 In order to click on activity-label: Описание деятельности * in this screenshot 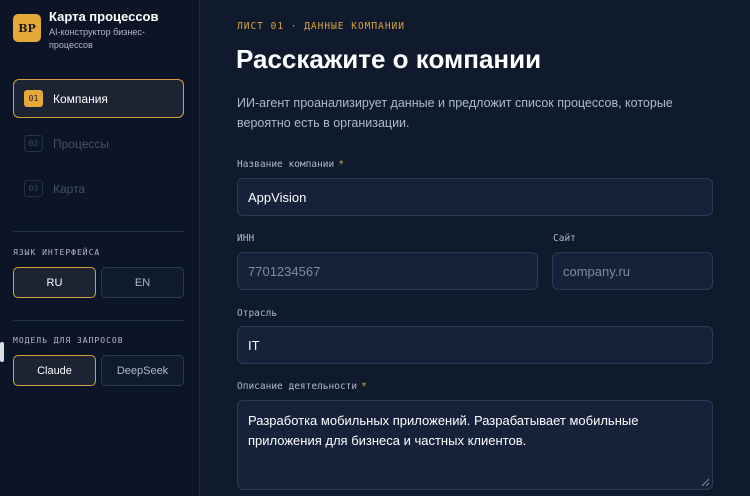, I will do `click(302, 386)`.